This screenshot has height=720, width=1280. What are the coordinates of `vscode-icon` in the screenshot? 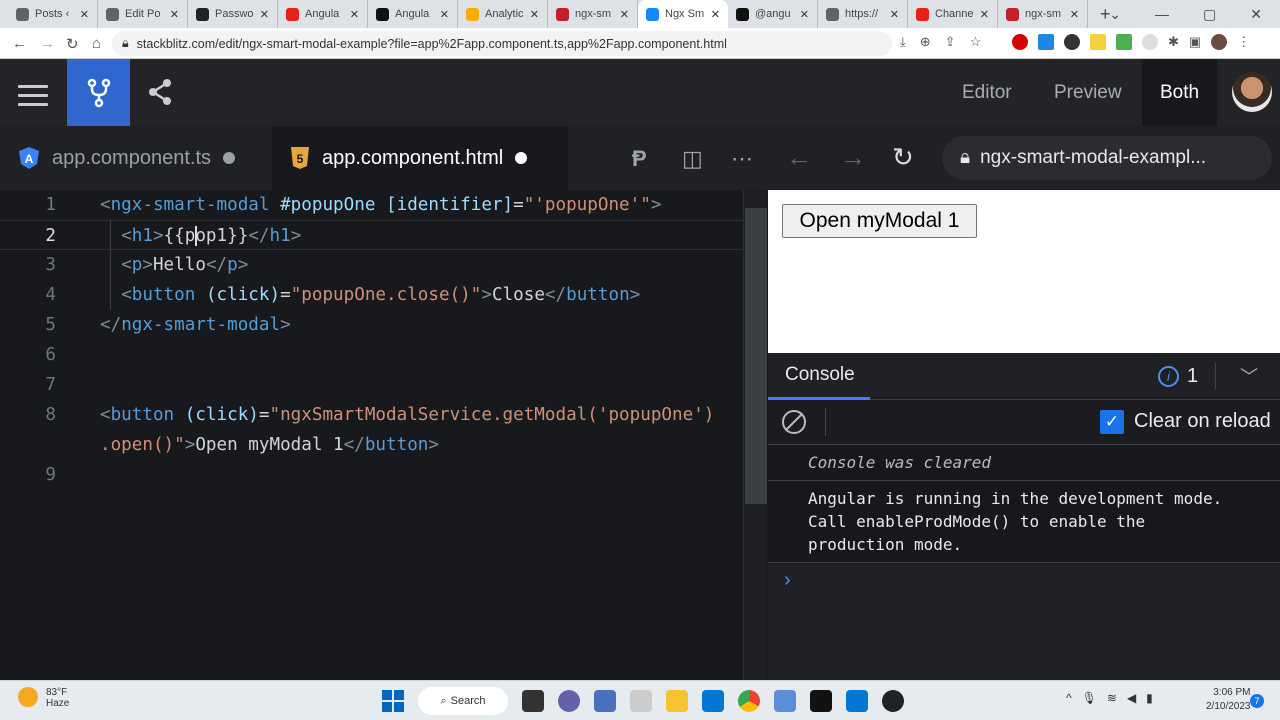 It's located at (857, 701).